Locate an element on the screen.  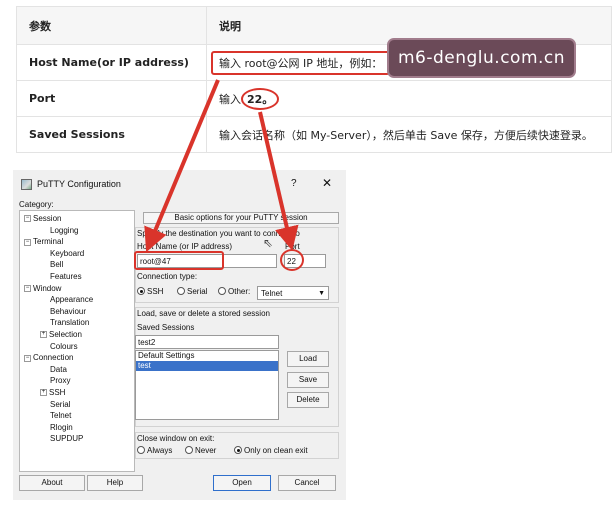
conn-type-ssh: SSH is located at coordinates (150, 291).